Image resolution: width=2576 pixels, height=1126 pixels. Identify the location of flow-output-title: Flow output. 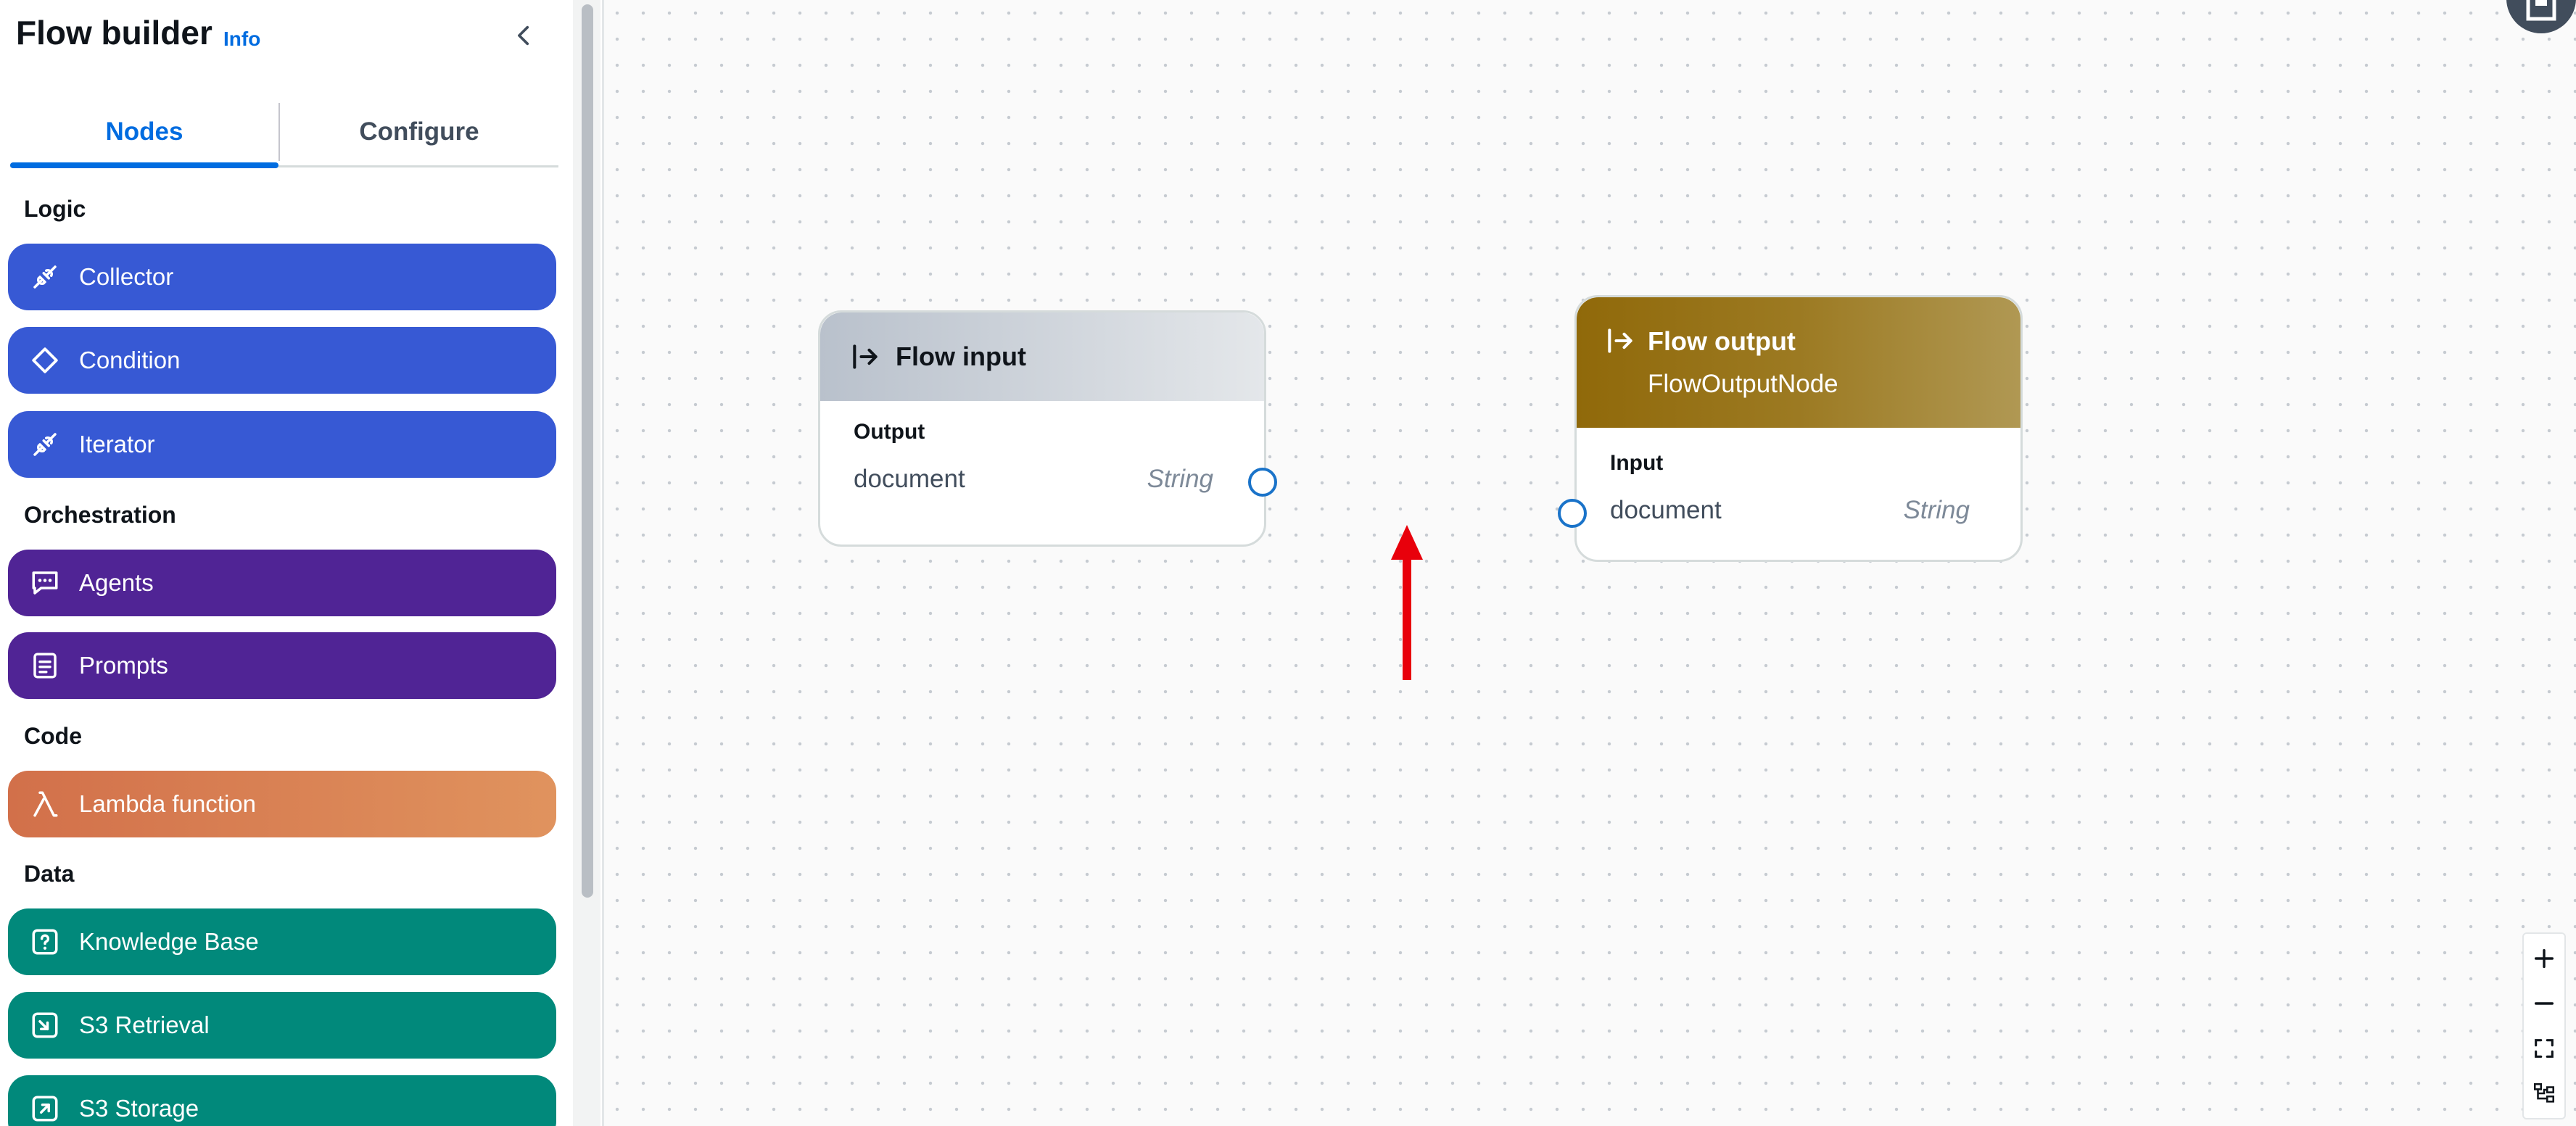
(1722, 341).